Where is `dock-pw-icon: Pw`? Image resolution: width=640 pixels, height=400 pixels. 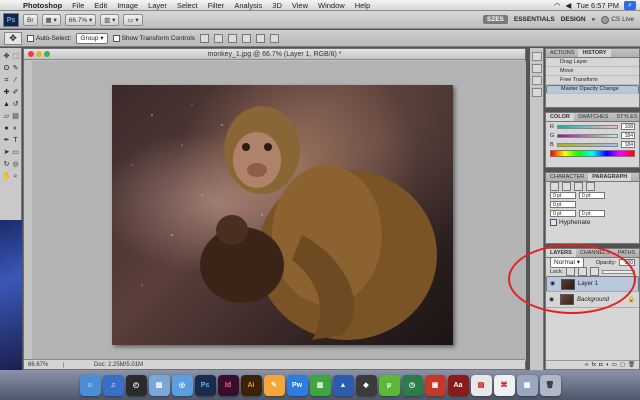 dock-pw-icon: Pw is located at coordinates (297, 385).